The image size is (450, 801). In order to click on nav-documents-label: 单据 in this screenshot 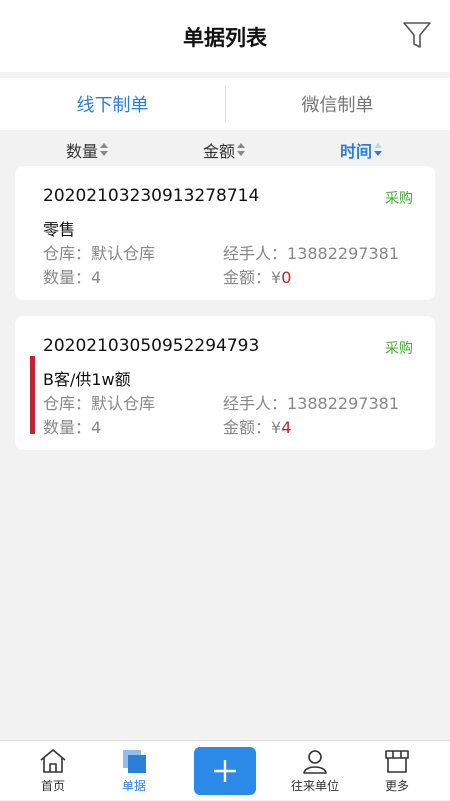, I will do `click(133, 786)`.